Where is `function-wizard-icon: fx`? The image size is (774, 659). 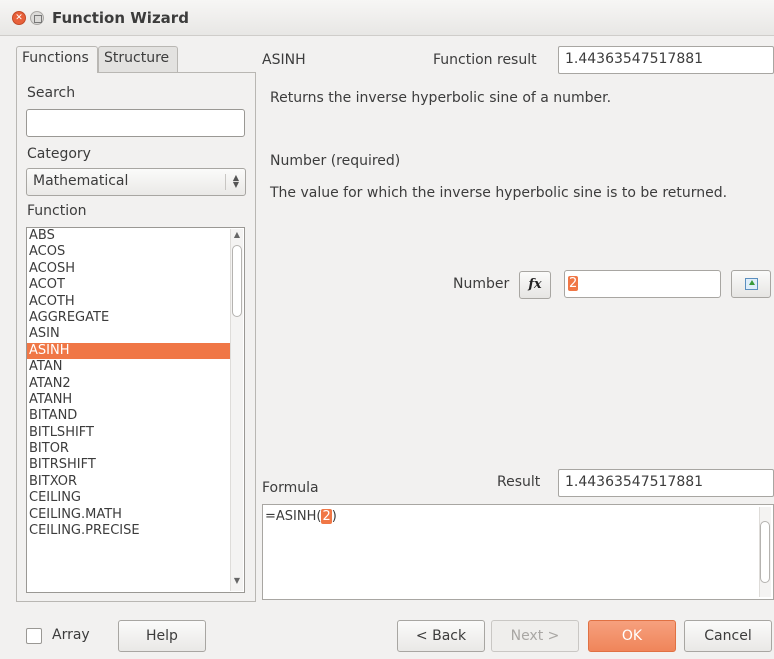
function-wizard-icon: fx is located at coordinates (535, 285).